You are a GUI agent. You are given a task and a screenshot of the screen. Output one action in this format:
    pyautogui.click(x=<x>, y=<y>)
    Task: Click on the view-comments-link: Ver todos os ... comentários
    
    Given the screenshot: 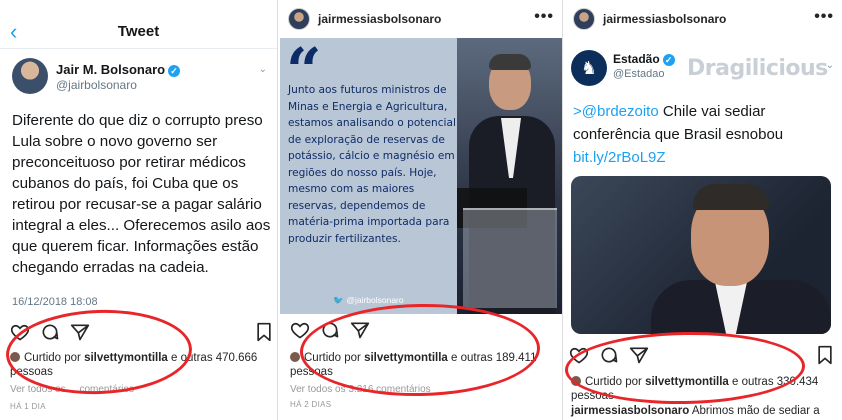 What is the action you would take?
    pyautogui.click(x=72, y=389)
    